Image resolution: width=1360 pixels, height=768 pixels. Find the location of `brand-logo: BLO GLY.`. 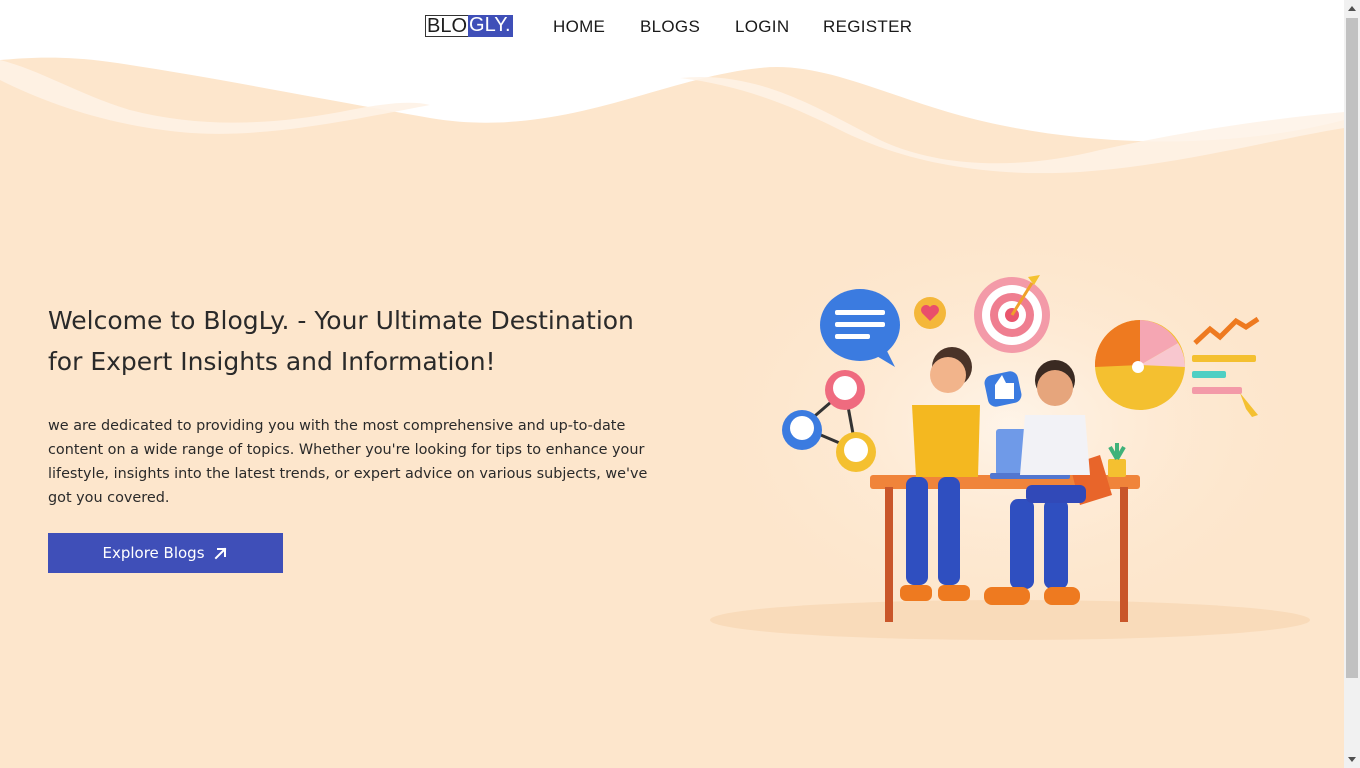

brand-logo: BLO GLY. is located at coordinates (469, 26).